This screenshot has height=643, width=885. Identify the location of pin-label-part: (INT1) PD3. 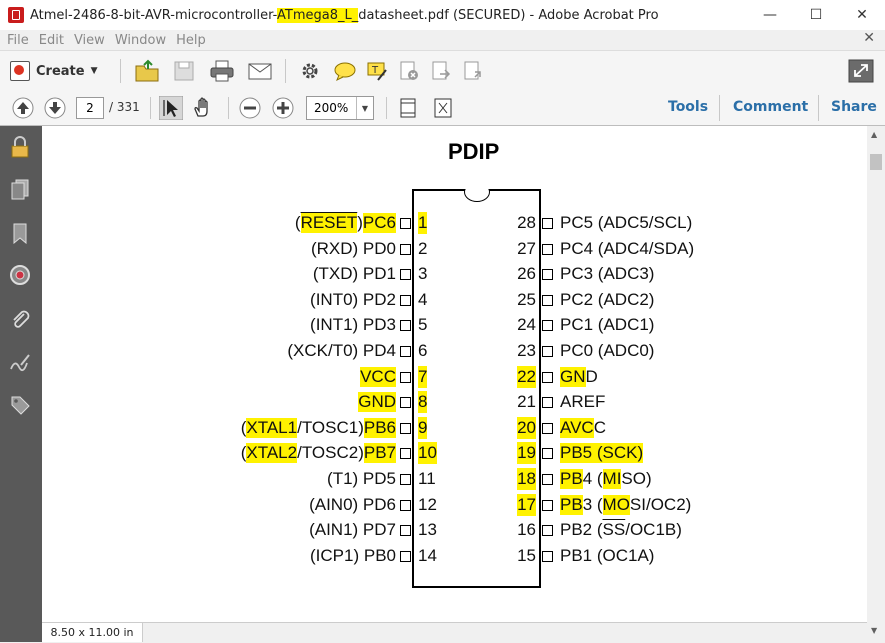
(353, 324).